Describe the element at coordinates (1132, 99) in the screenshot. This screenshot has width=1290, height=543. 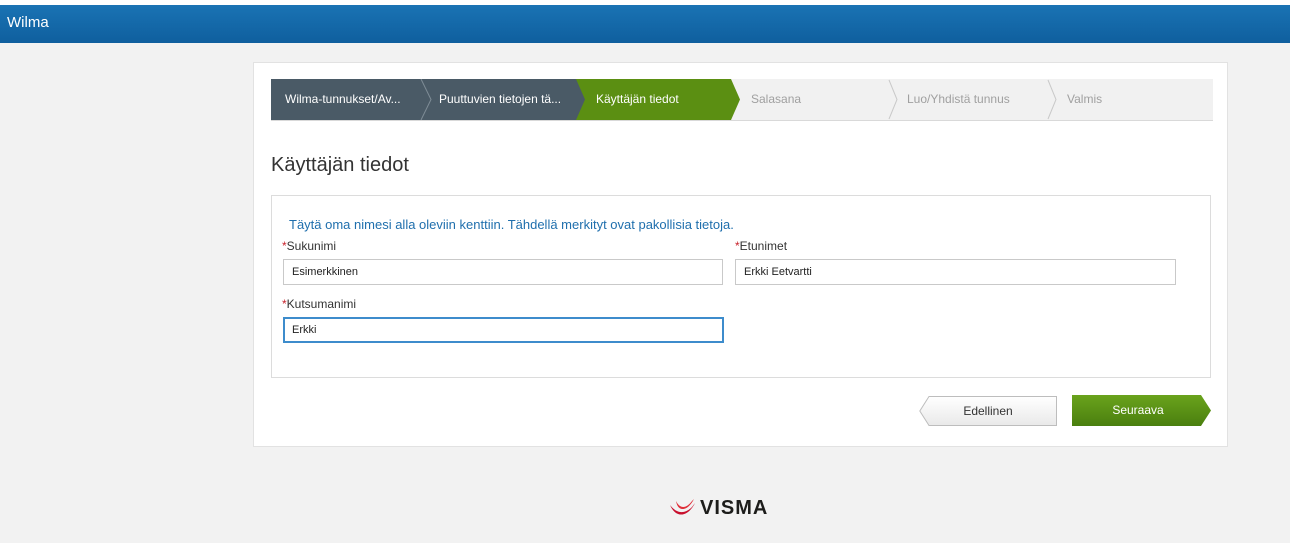
I see `wizard-step-done: Valmis` at that location.